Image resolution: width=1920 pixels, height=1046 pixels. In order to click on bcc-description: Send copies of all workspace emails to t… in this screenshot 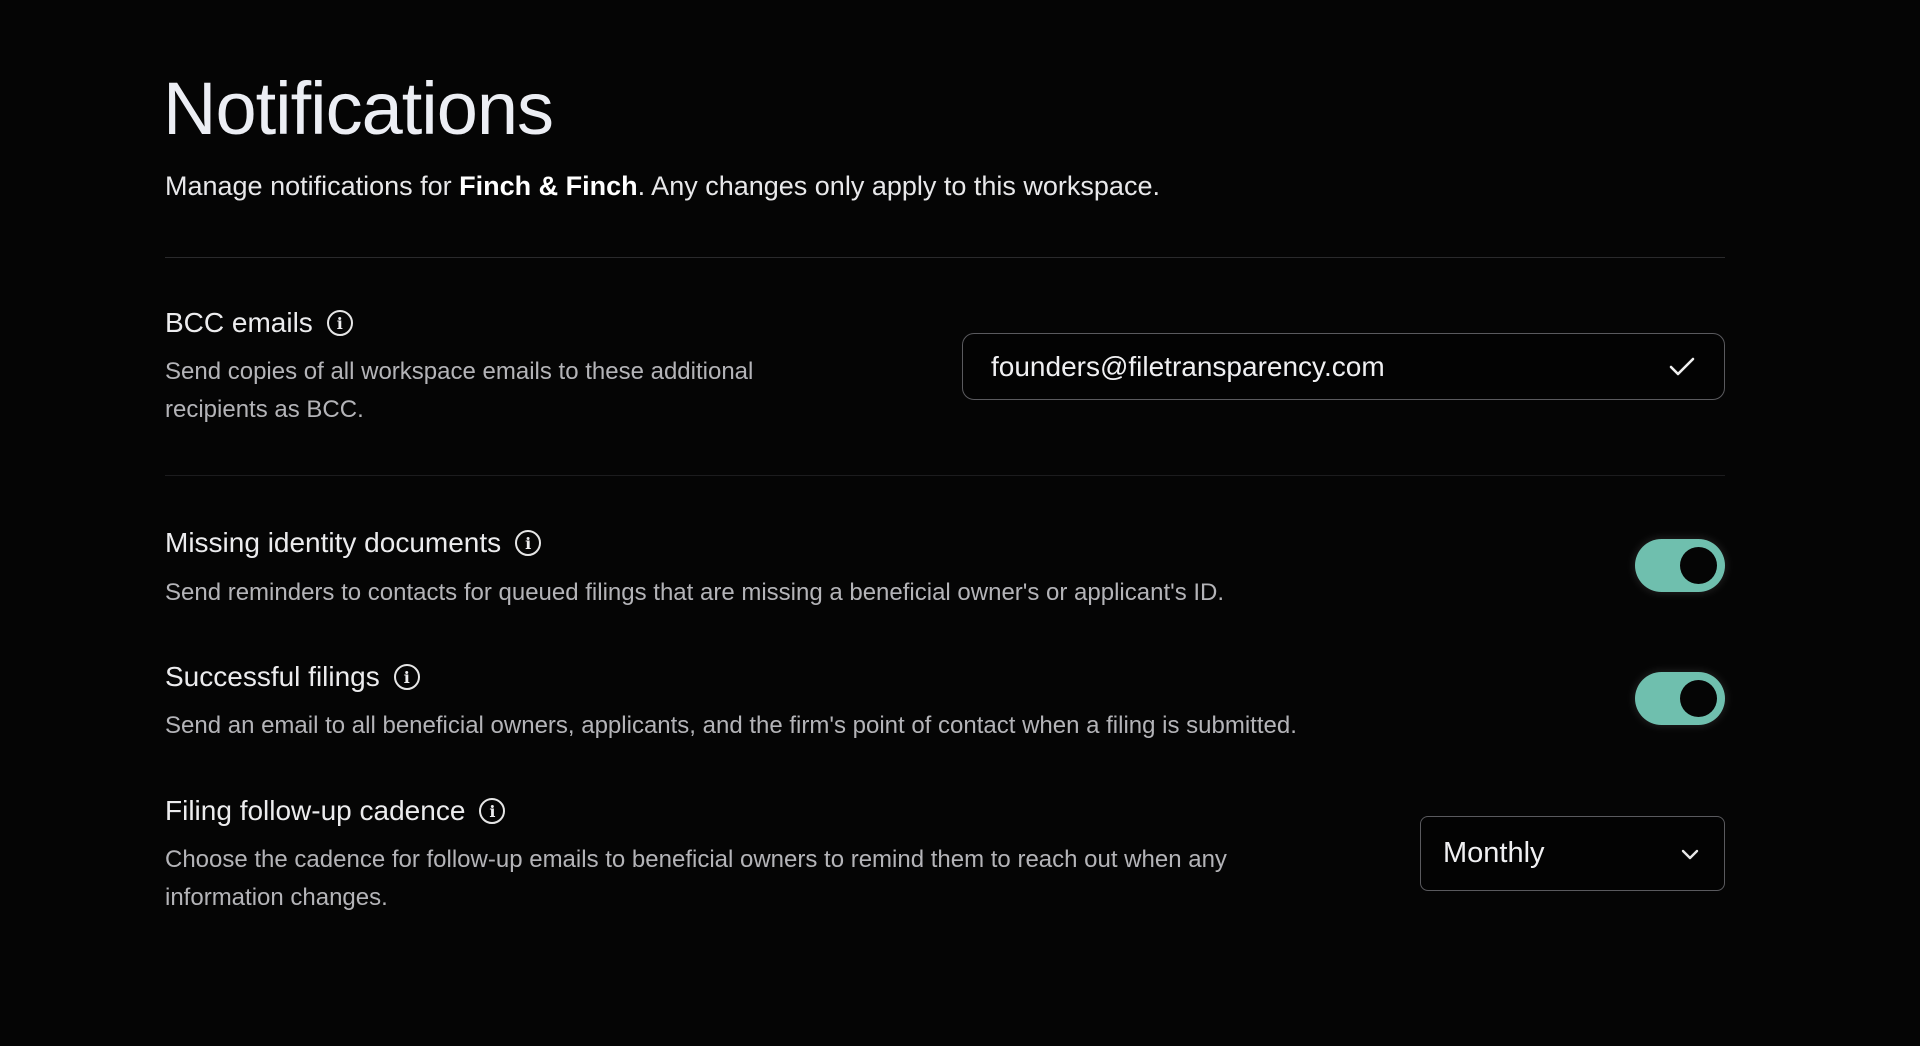, I will do `click(459, 391)`.